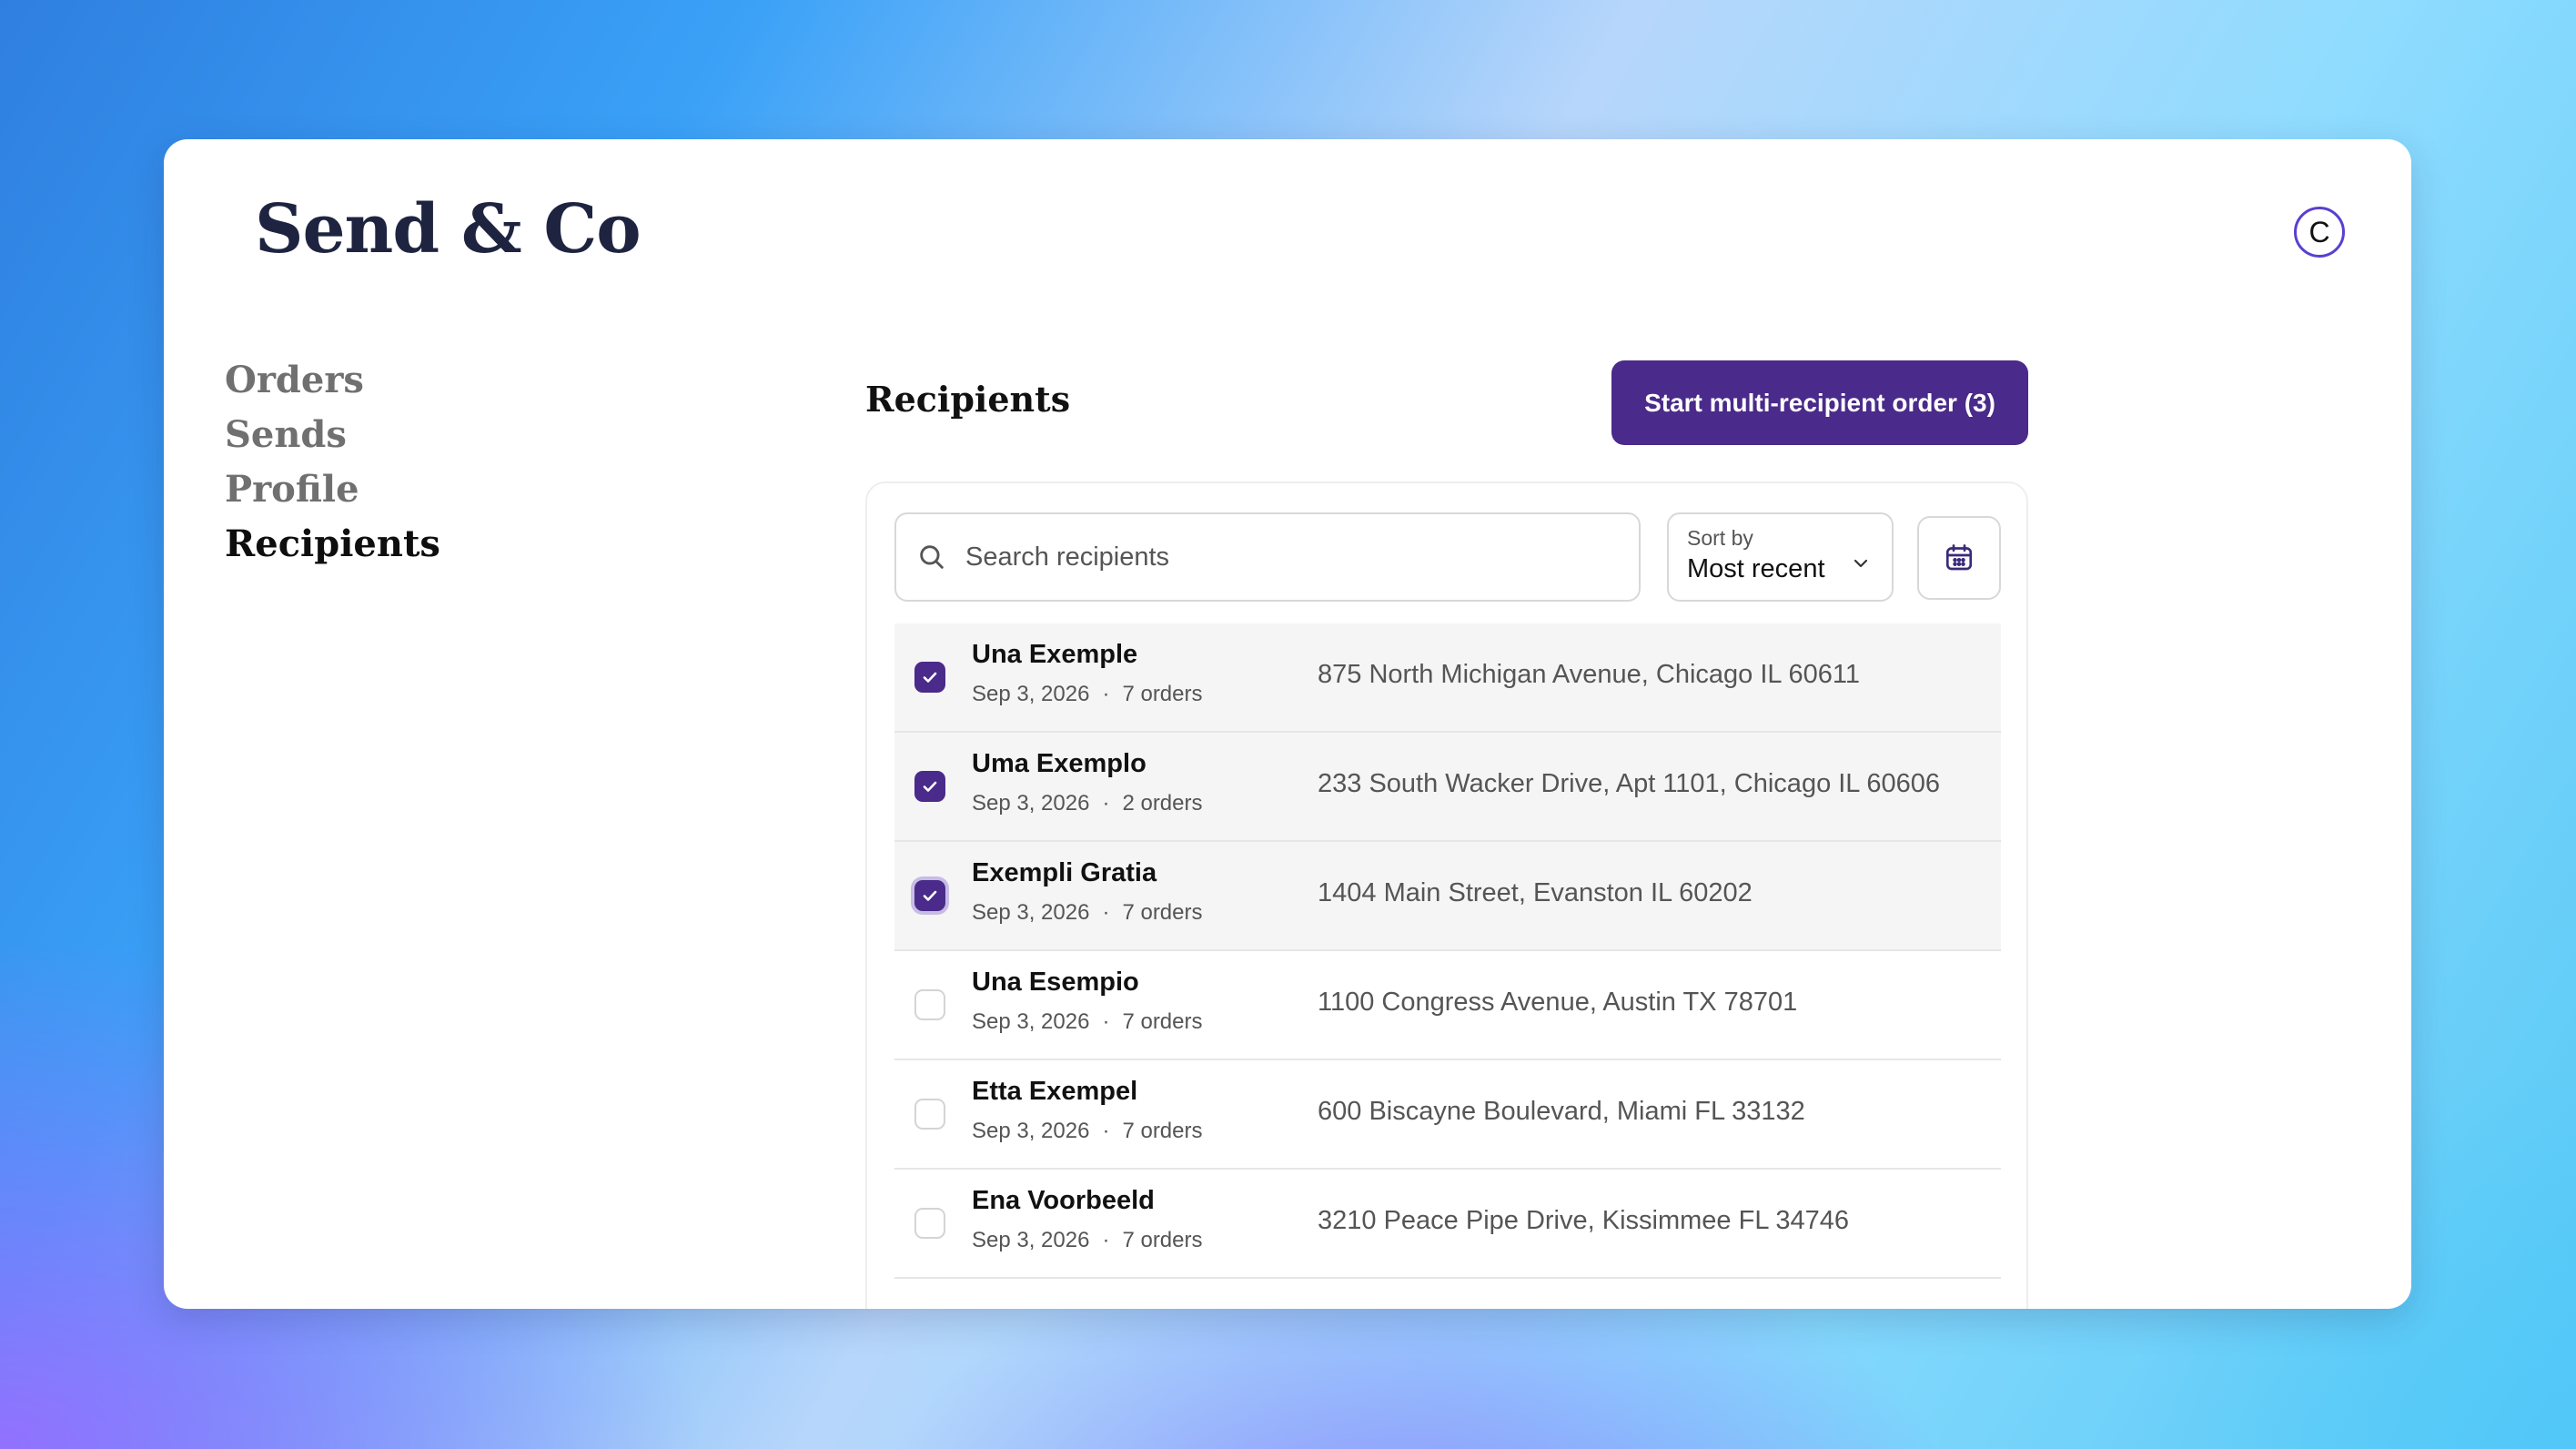 This screenshot has height=1449, width=2576. Describe the element at coordinates (1561, 1112) in the screenshot. I see `recipient-address: 600 Biscayne Boulevard, Miami FL 33132` at that location.